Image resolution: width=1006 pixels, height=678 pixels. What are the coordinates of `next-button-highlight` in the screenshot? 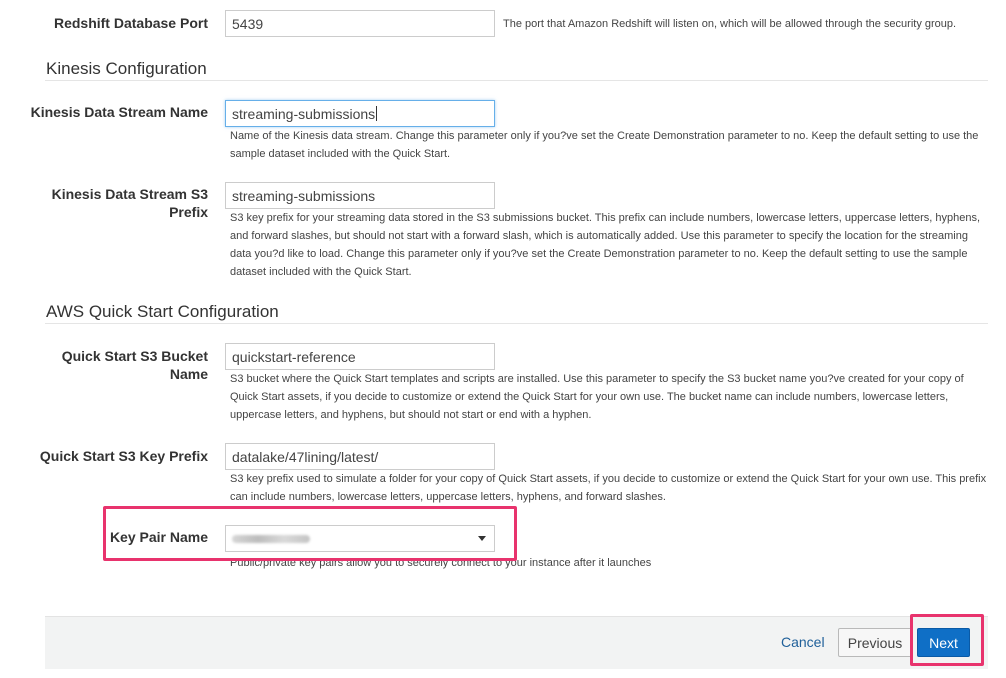 It's located at (947, 640).